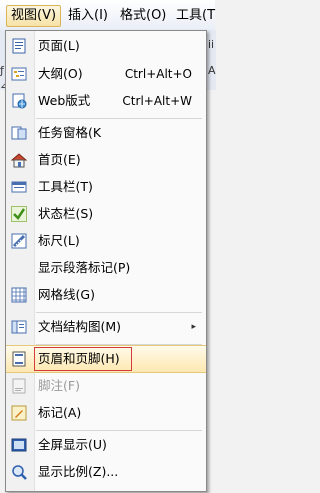 The width and height of the screenshot is (320, 493). I want to click on menu-item-label: 大纲(O), so click(60, 73).